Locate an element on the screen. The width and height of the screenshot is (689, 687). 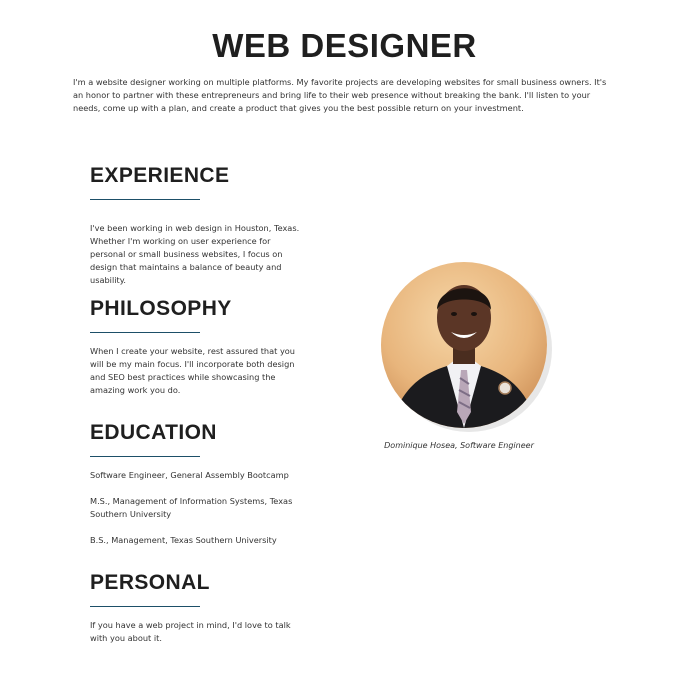
education-divider is located at coordinates (145, 456).